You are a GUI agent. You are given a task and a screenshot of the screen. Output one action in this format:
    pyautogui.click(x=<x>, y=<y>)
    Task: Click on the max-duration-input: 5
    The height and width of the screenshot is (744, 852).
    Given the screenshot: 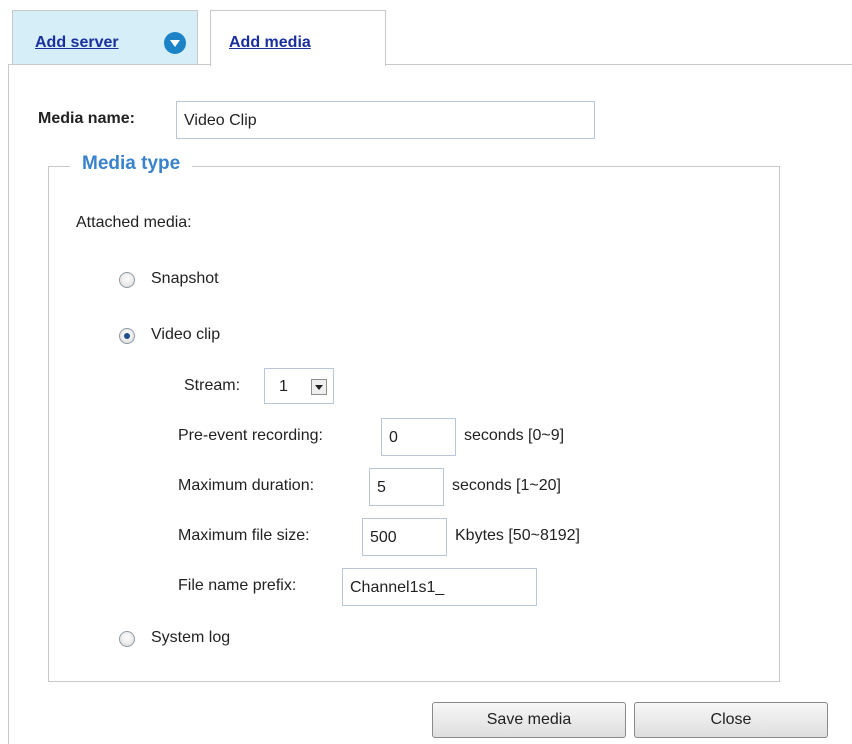 What is the action you would take?
    pyautogui.click(x=406, y=487)
    